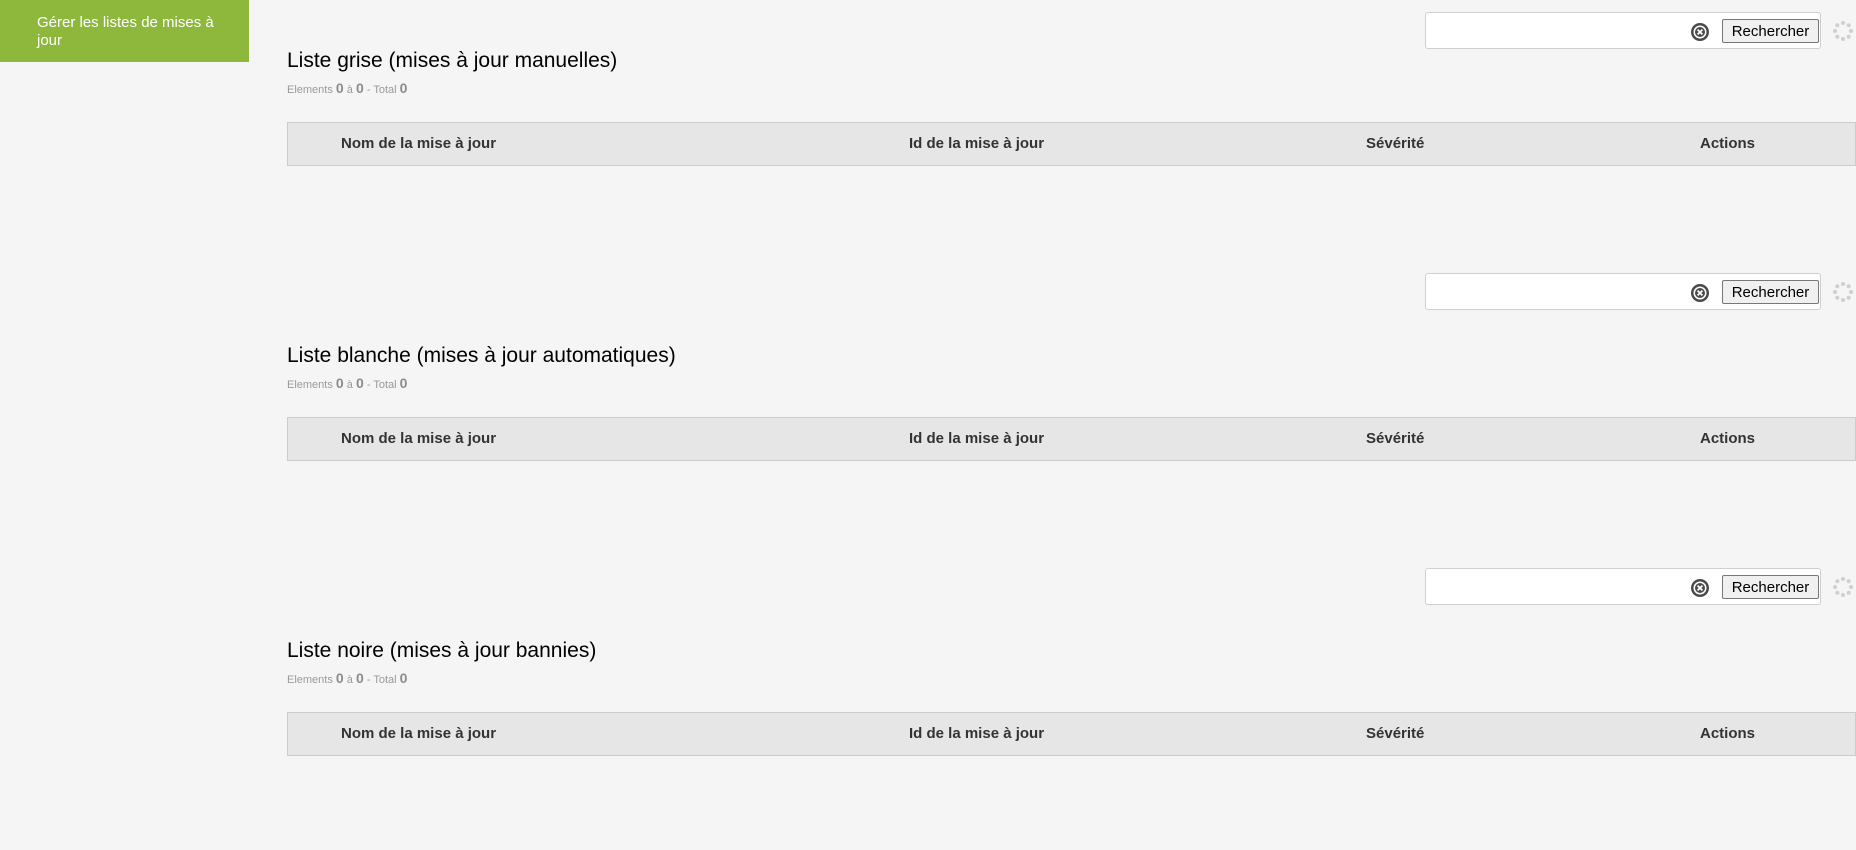 The height and width of the screenshot is (850, 1856). Describe the element at coordinates (347, 678) in the screenshot. I see `black-list-counts: Elements 0 à 0 - Total 0` at that location.